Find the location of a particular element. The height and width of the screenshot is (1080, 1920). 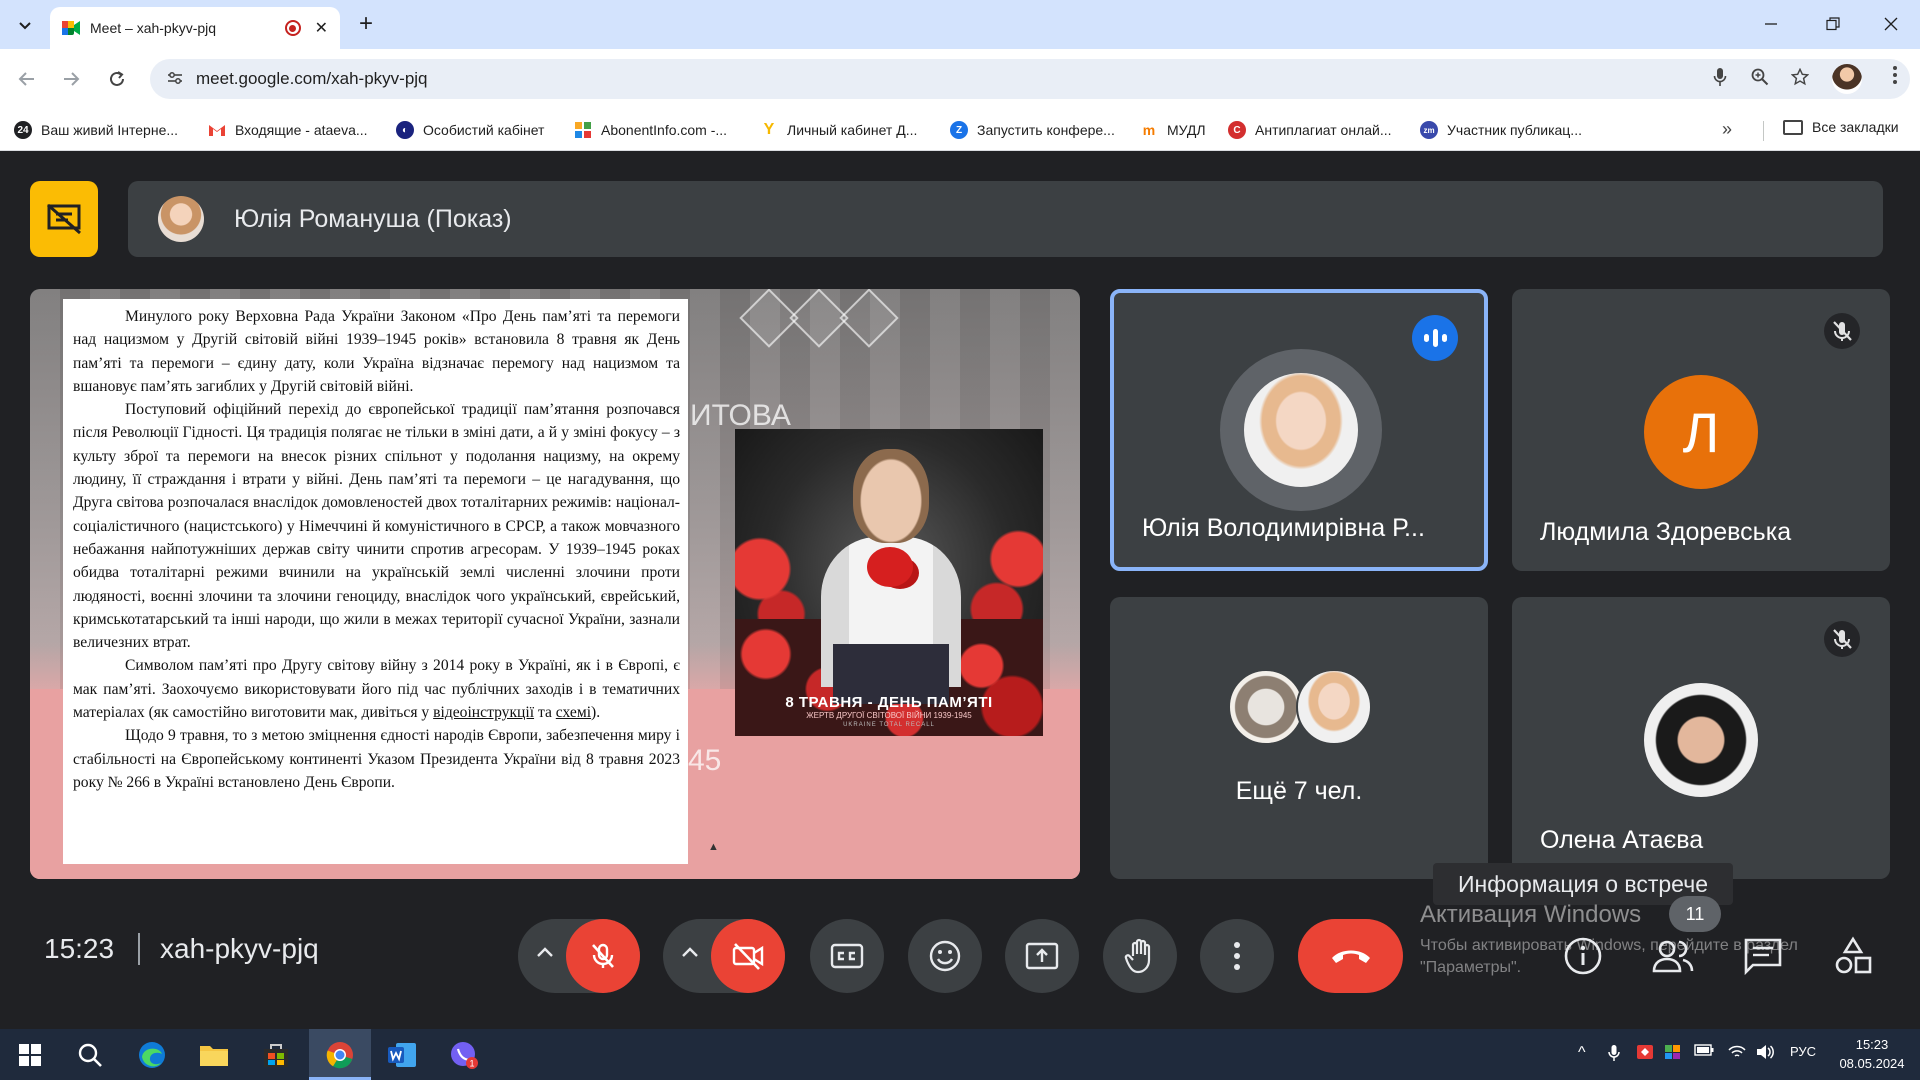

avatar is located at coordinates (1701, 740).